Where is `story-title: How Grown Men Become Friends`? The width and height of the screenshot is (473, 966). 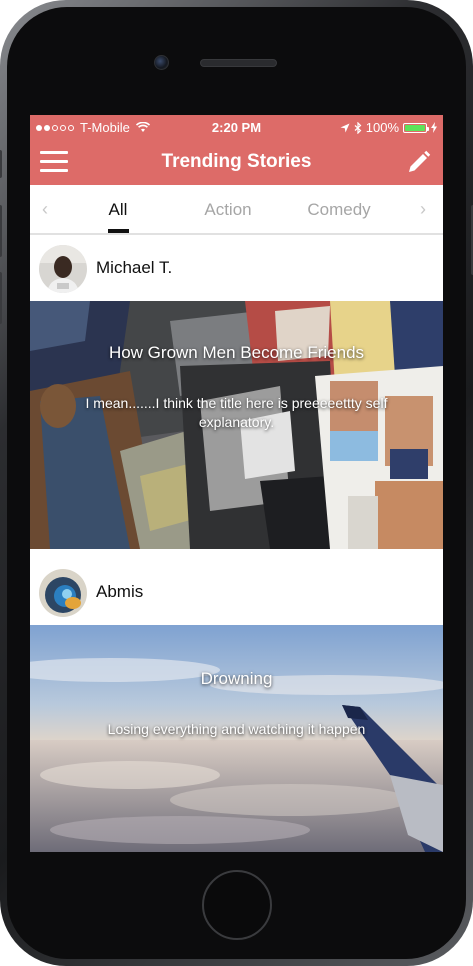
story-title: How Grown Men Become Friends is located at coordinates (236, 352).